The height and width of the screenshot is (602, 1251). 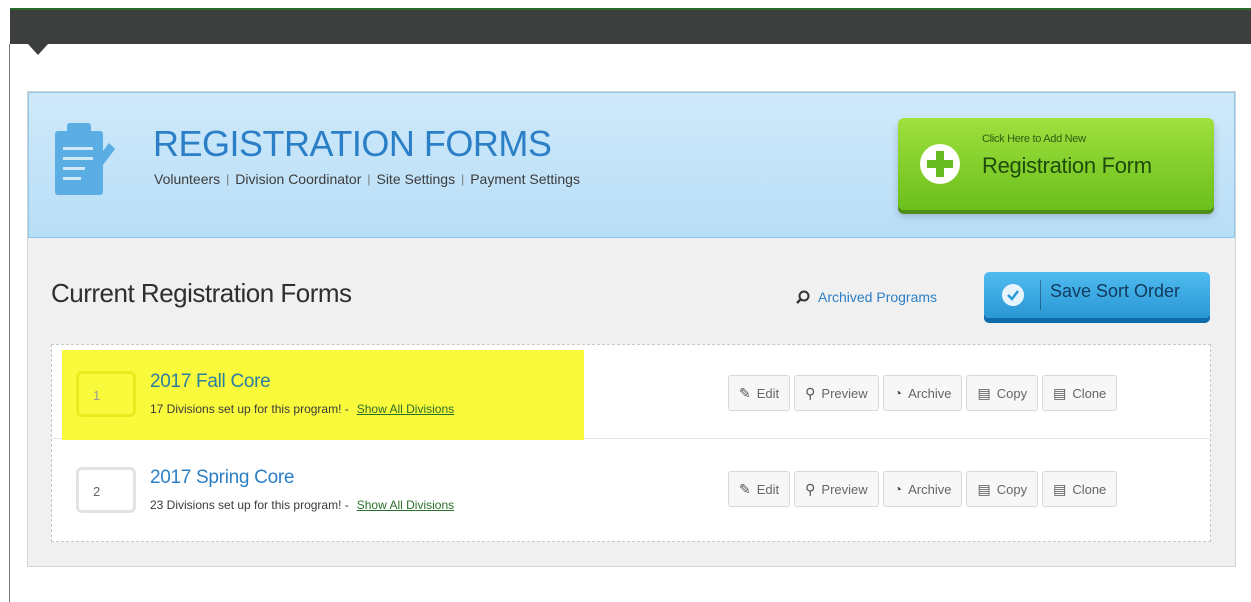 What do you see at coordinates (187, 179) in the screenshot?
I see `nav-volunteers: Volunteers` at bounding box center [187, 179].